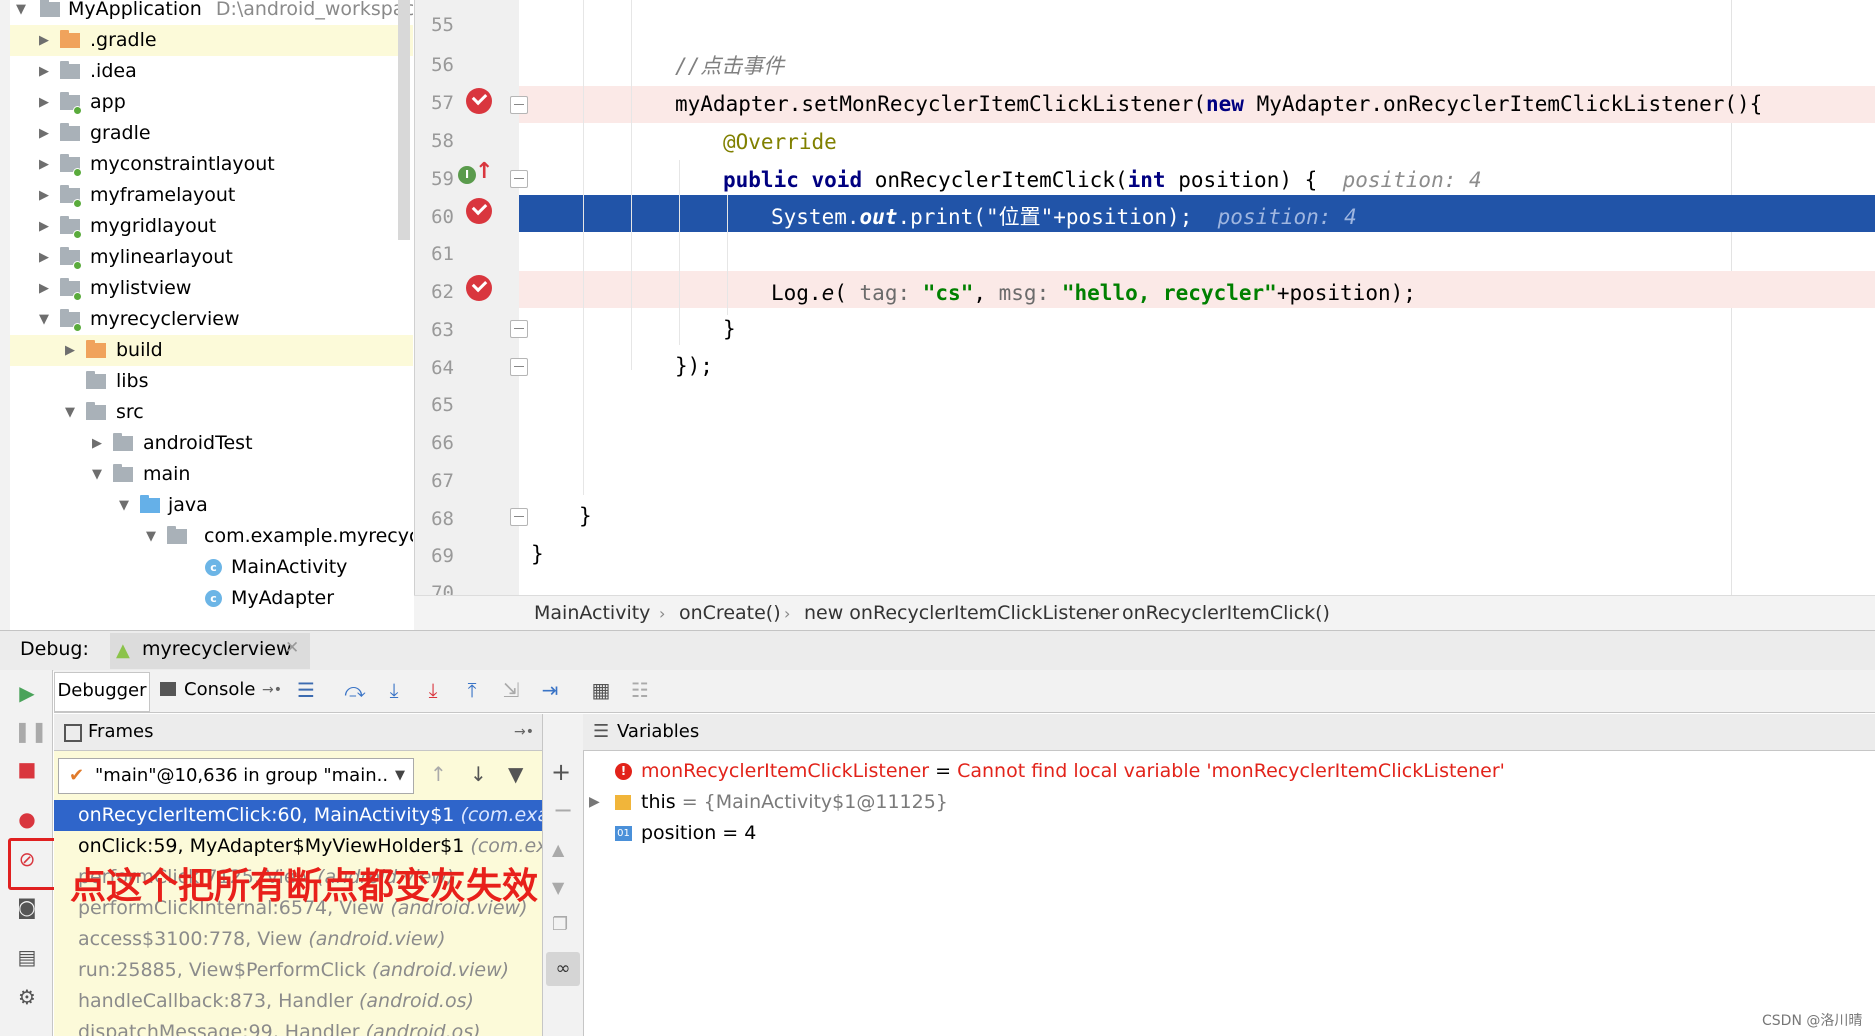  What do you see at coordinates (515, 774) in the screenshot?
I see `filter-icon: ▼` at bounding box center [515, 774].